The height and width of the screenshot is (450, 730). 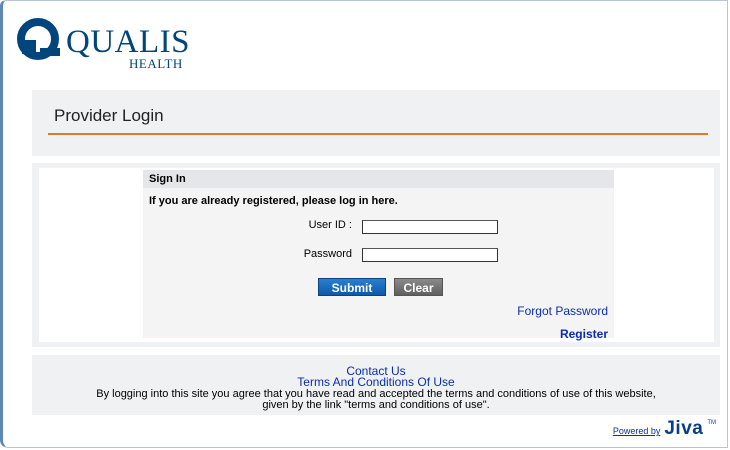 I want to click on powered-by-label: Powered by, so click(x=637, y=431).